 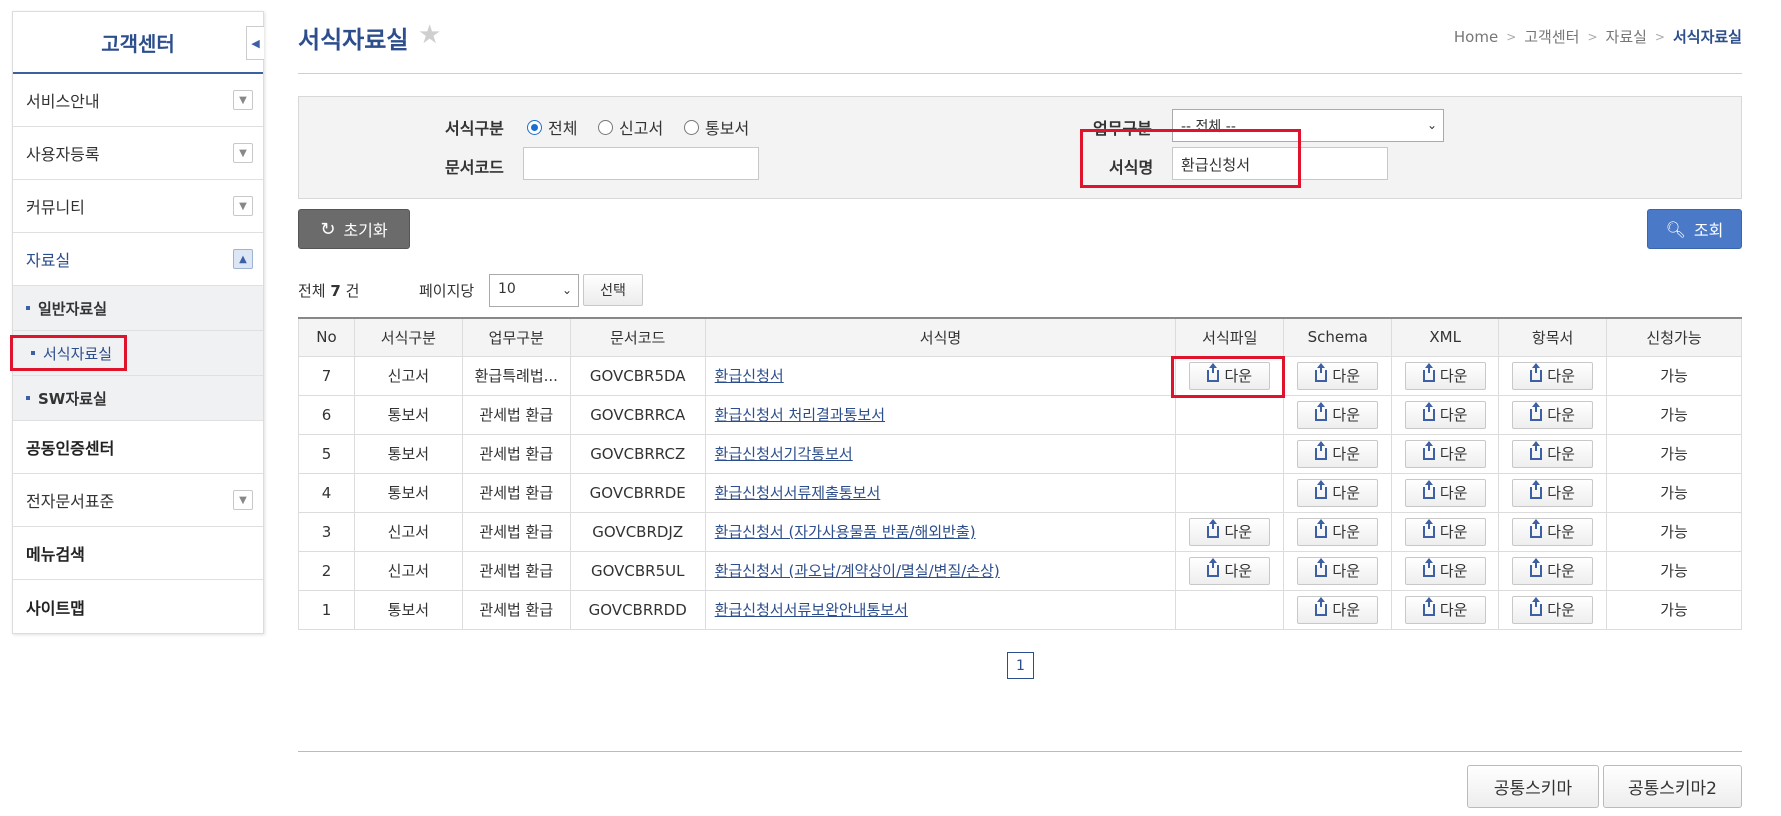 What do you see at coordinates (138, 500) in the screenshot?
I see `sidebar-item-edoc-standard: 전자문서표준 ▼` at bounding box center [138, 500].